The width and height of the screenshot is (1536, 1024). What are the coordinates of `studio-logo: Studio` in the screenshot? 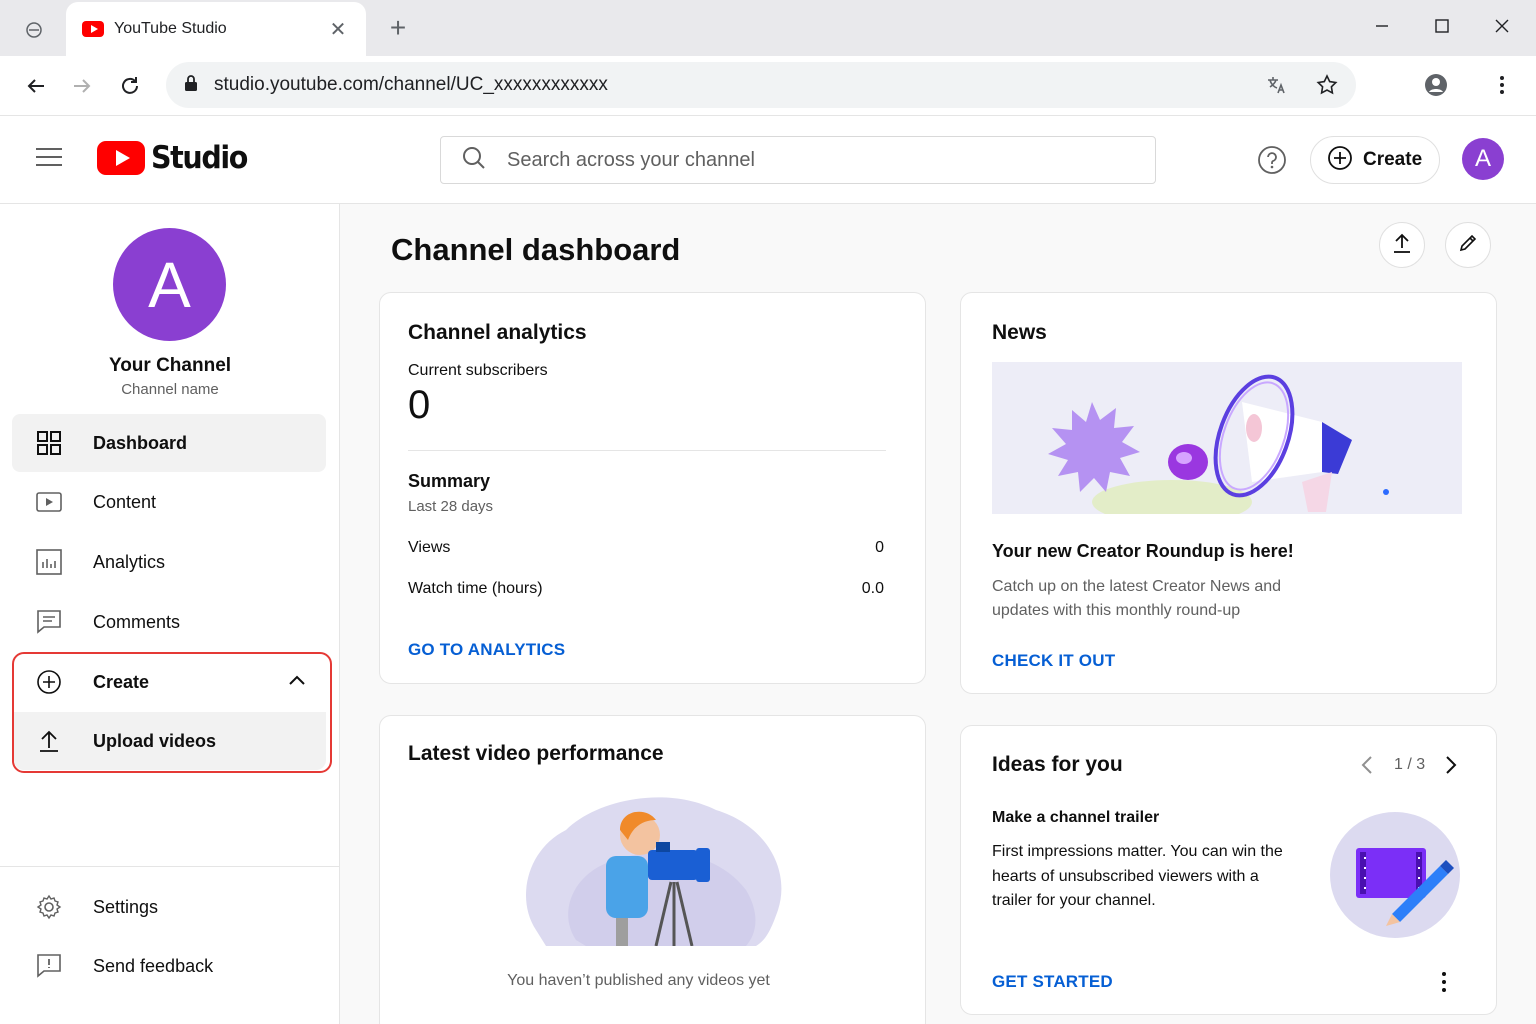 It's located at (176, 158).